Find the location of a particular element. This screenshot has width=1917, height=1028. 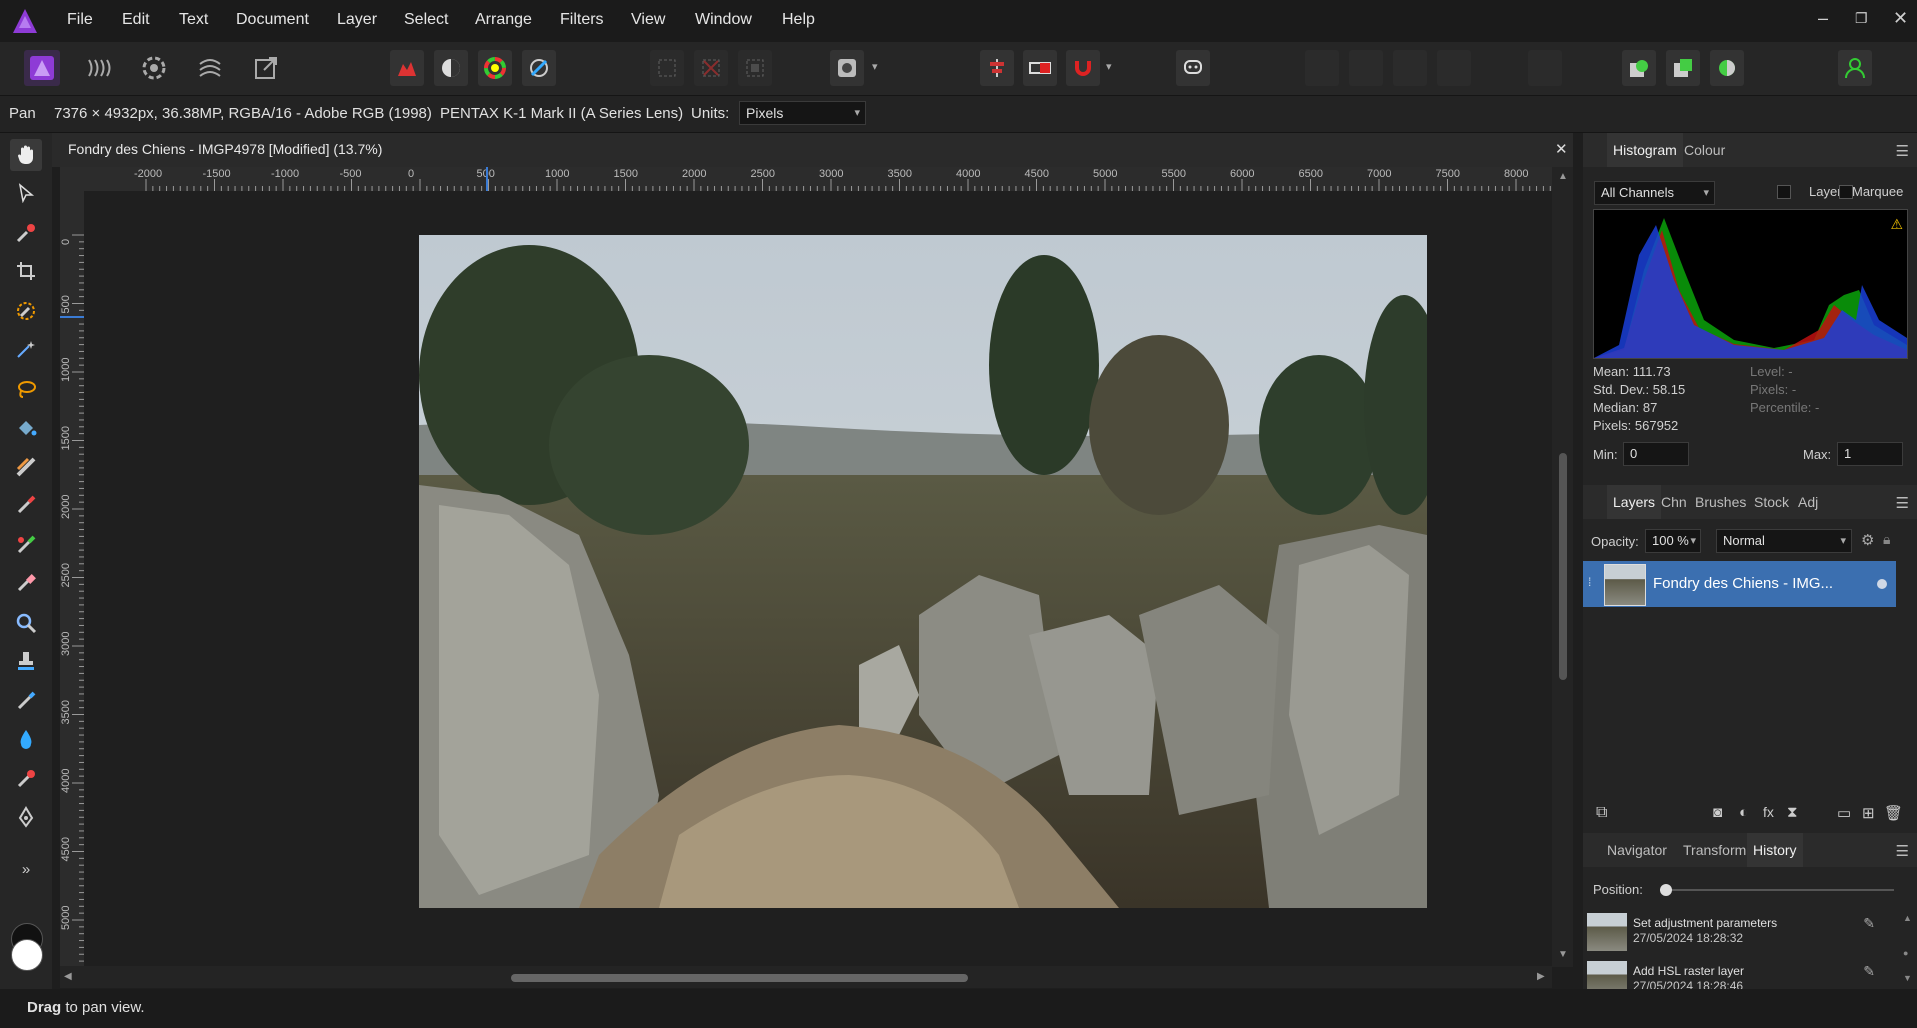

restore-icon: ❐ is located at coordinates (1861, 18).